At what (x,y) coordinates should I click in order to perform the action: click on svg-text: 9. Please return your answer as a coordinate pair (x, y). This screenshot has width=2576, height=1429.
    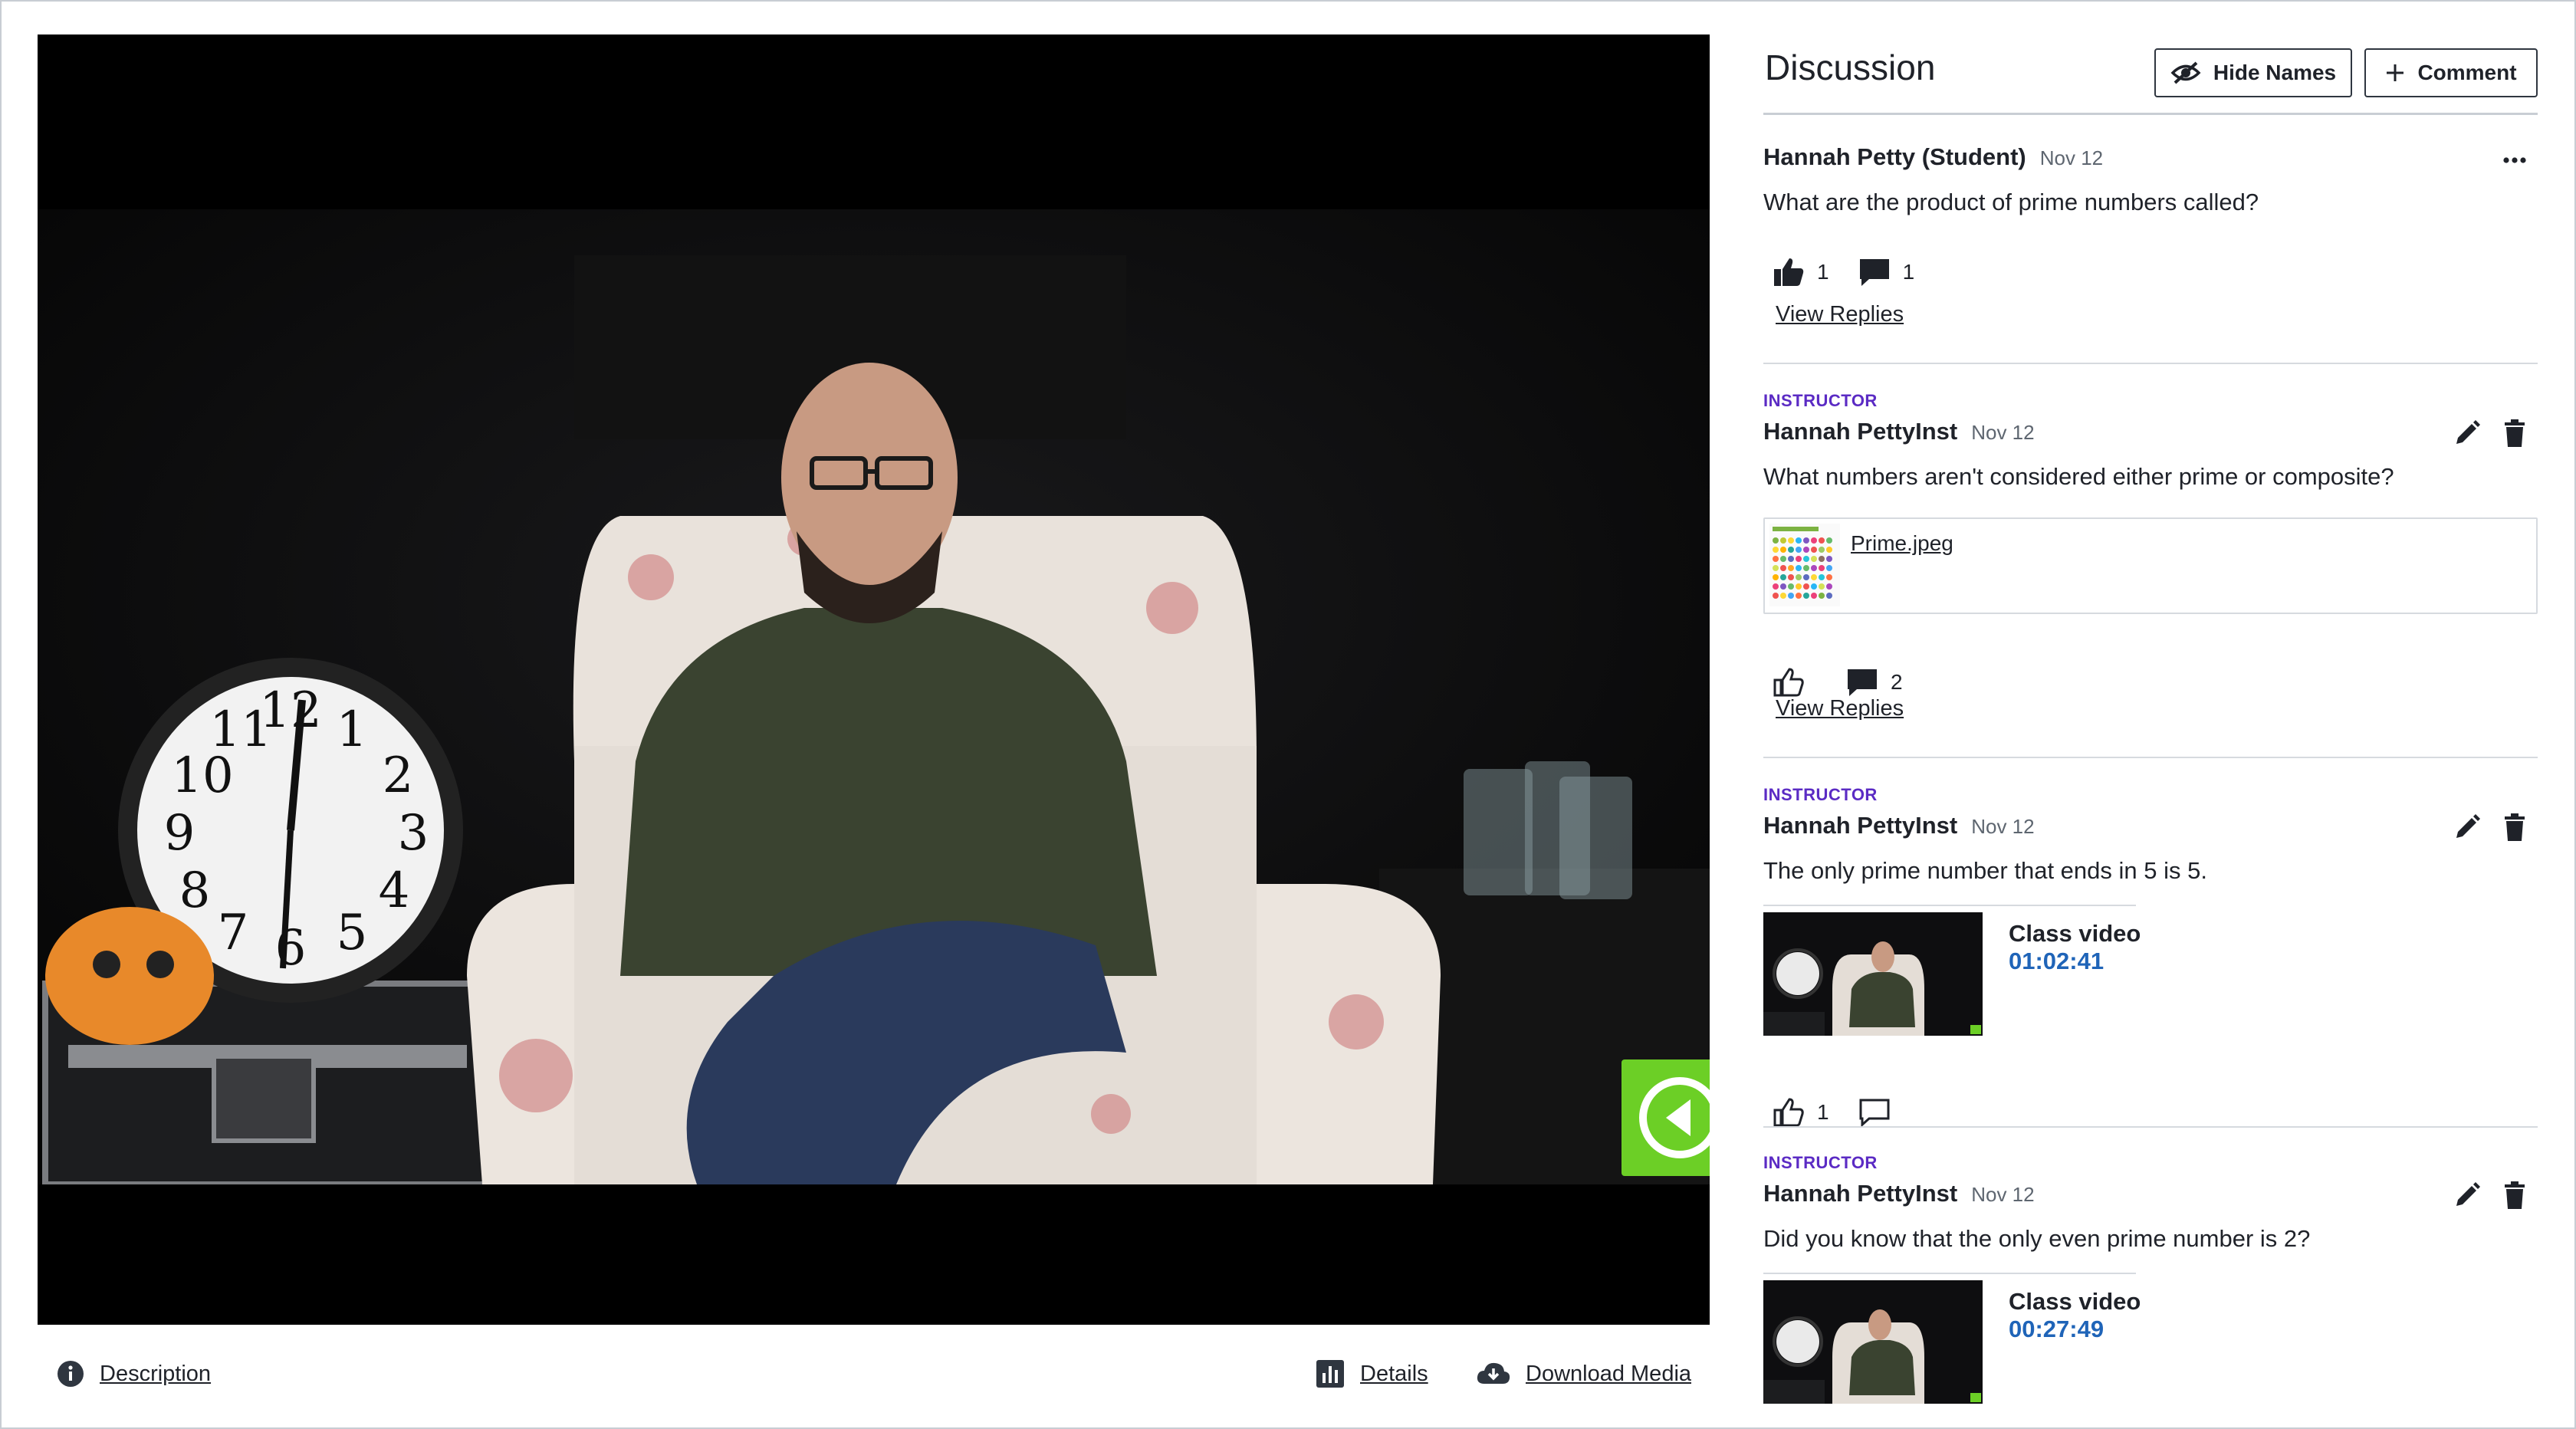
    Looking at the image, I should click on (180, 833).